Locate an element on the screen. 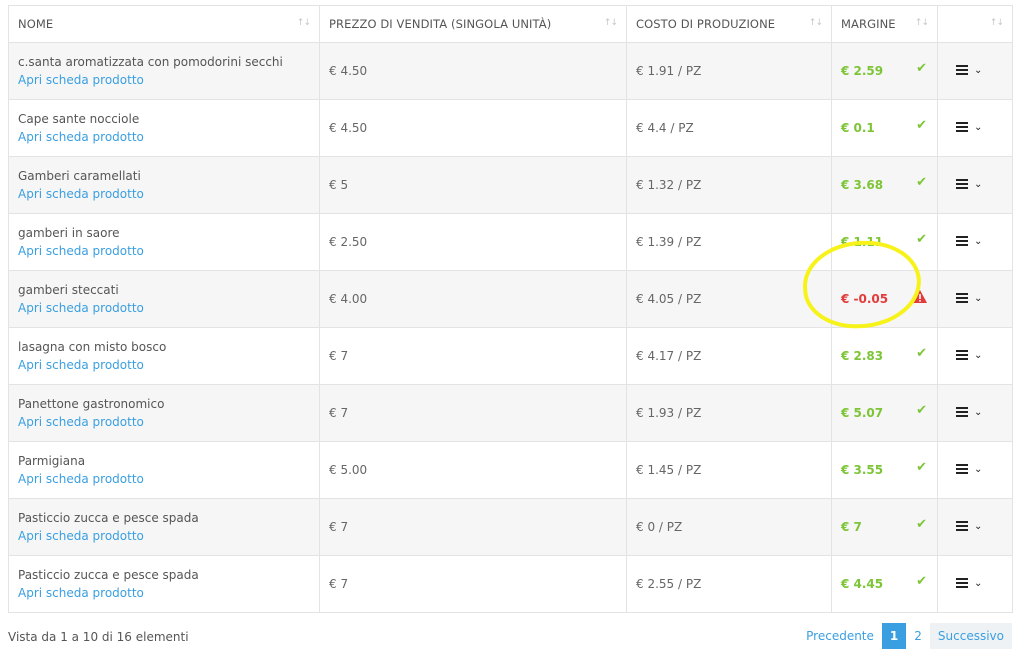 Image resolution: width=1024 pixels, height=663 pixels. cell-margine: € 0.1 ✔ is located at coordinates (884, 128).